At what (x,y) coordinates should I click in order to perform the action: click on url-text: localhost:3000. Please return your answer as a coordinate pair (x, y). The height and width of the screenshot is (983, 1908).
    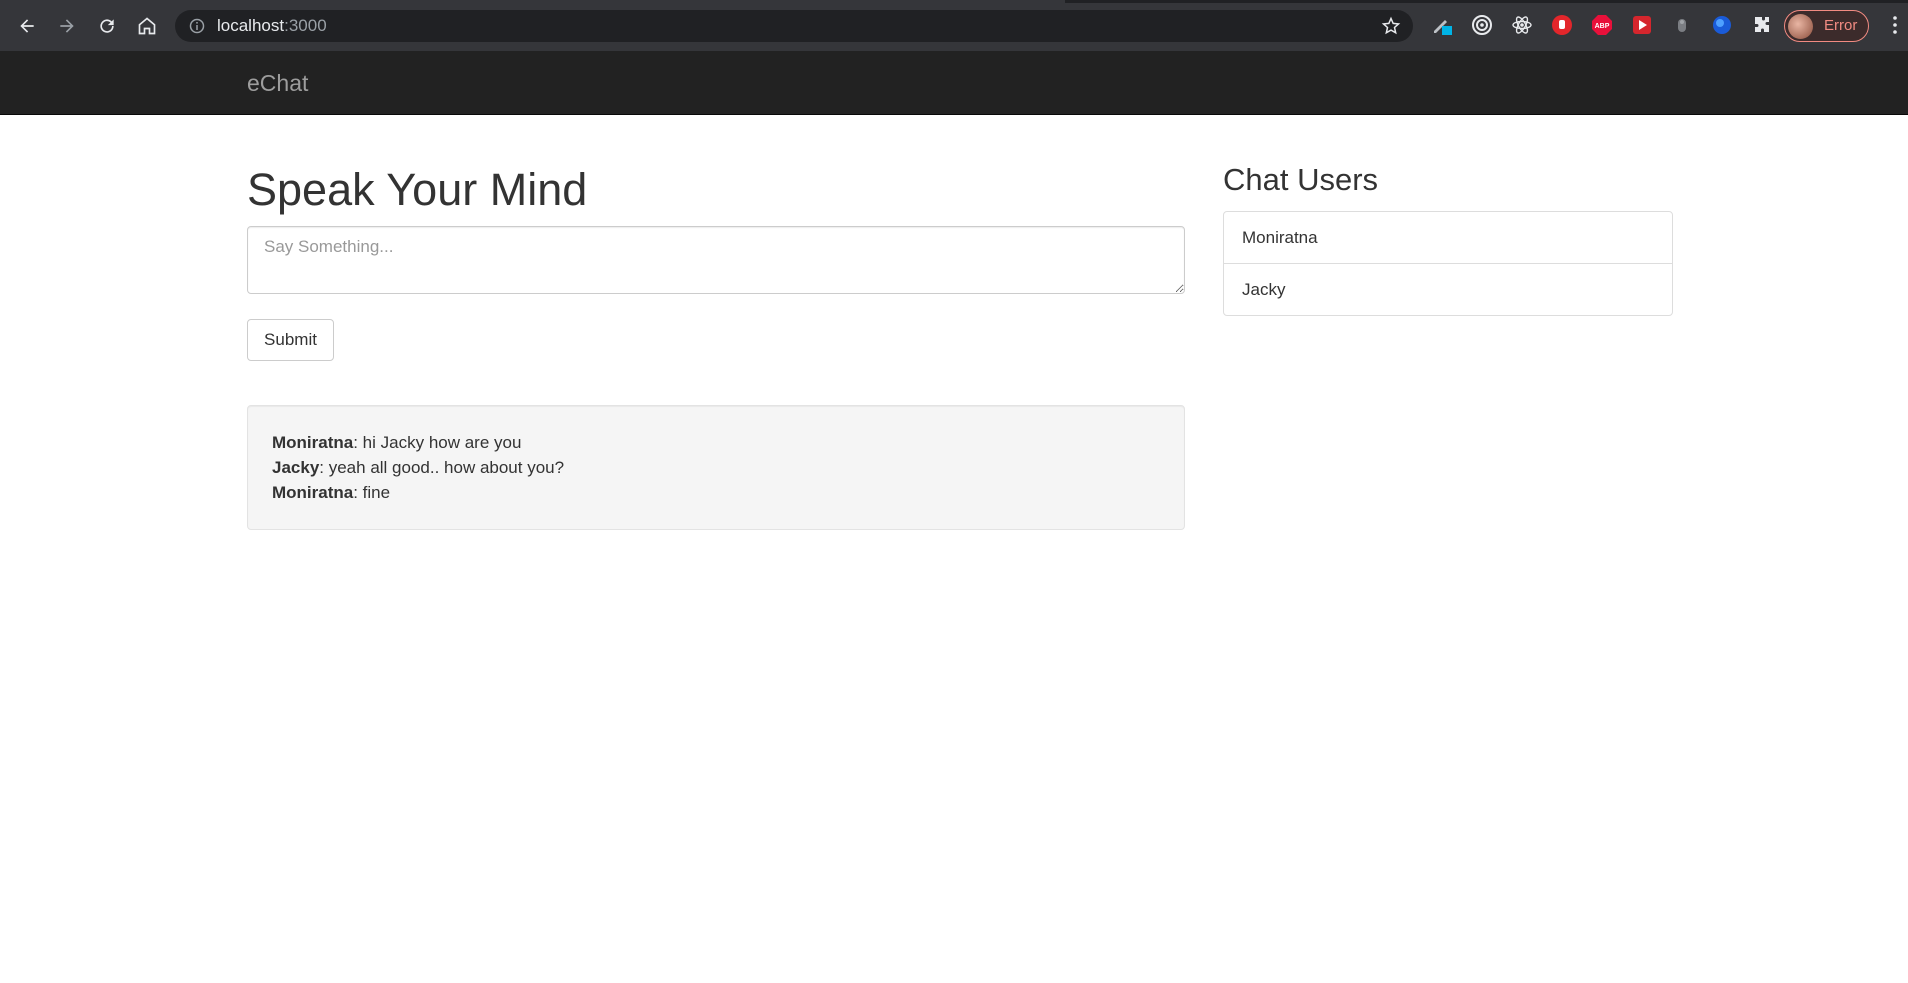
    Looking at the image, I should click on (272, 26).